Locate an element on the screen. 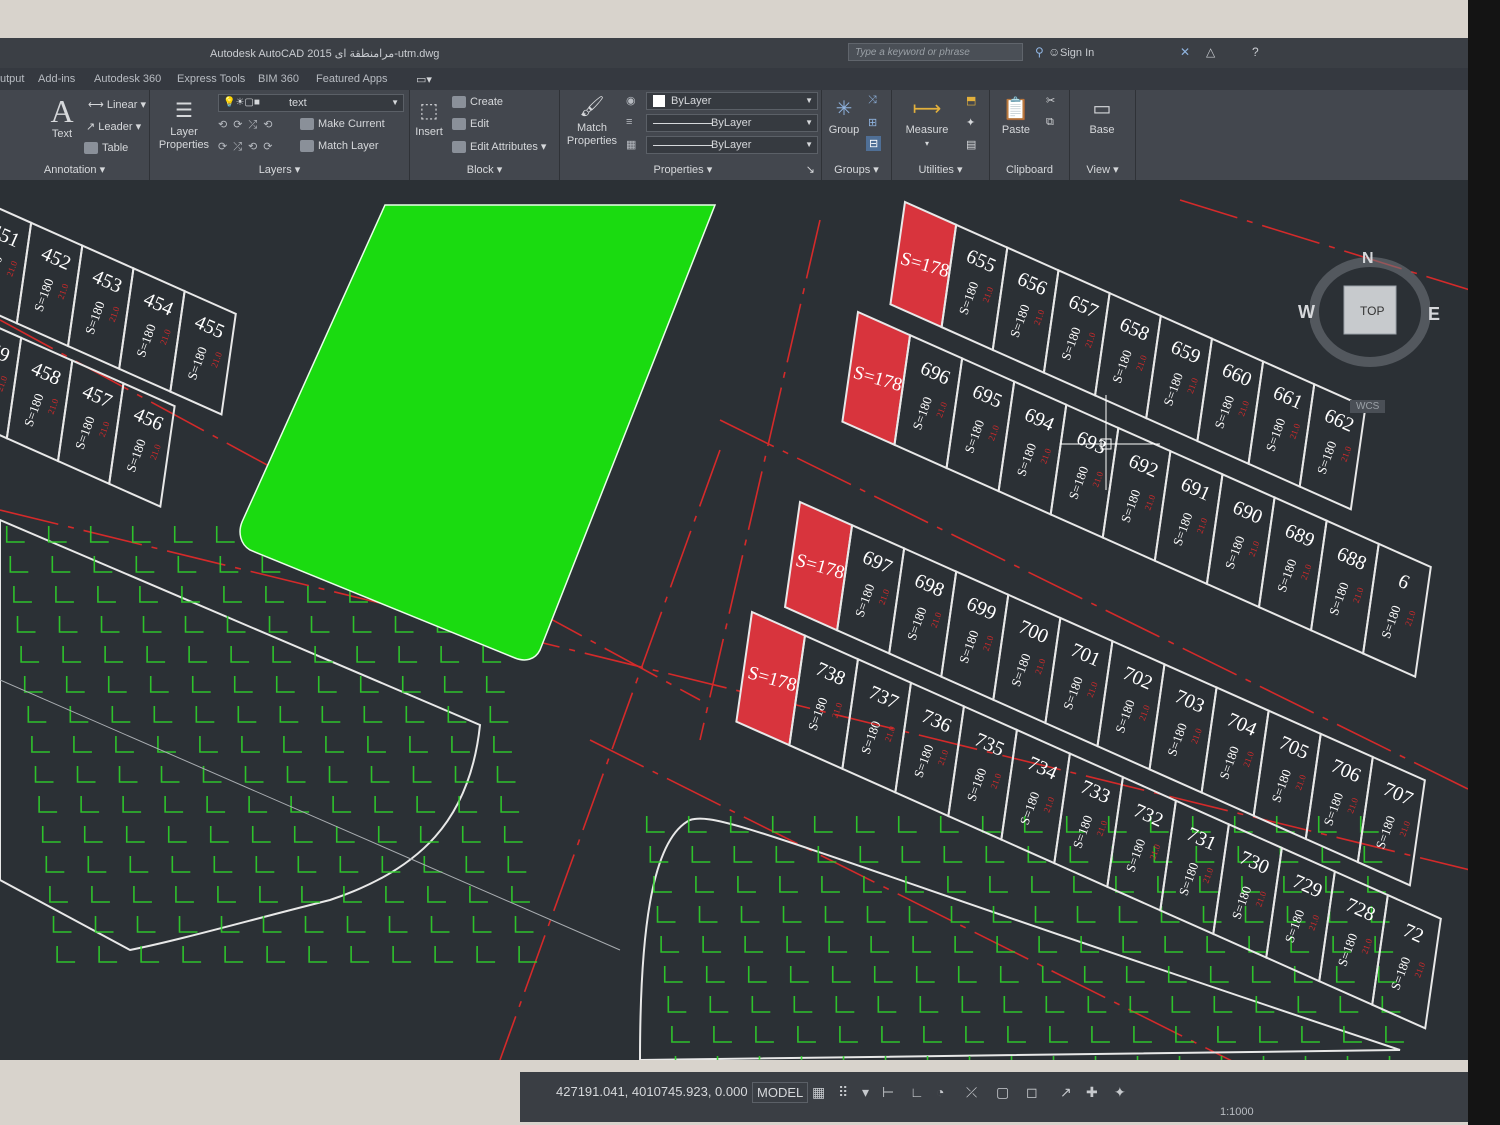 This screenshot has height=1125, width=1500. color-combo: ByLayer ▼ is located at coordinates (732, 101).